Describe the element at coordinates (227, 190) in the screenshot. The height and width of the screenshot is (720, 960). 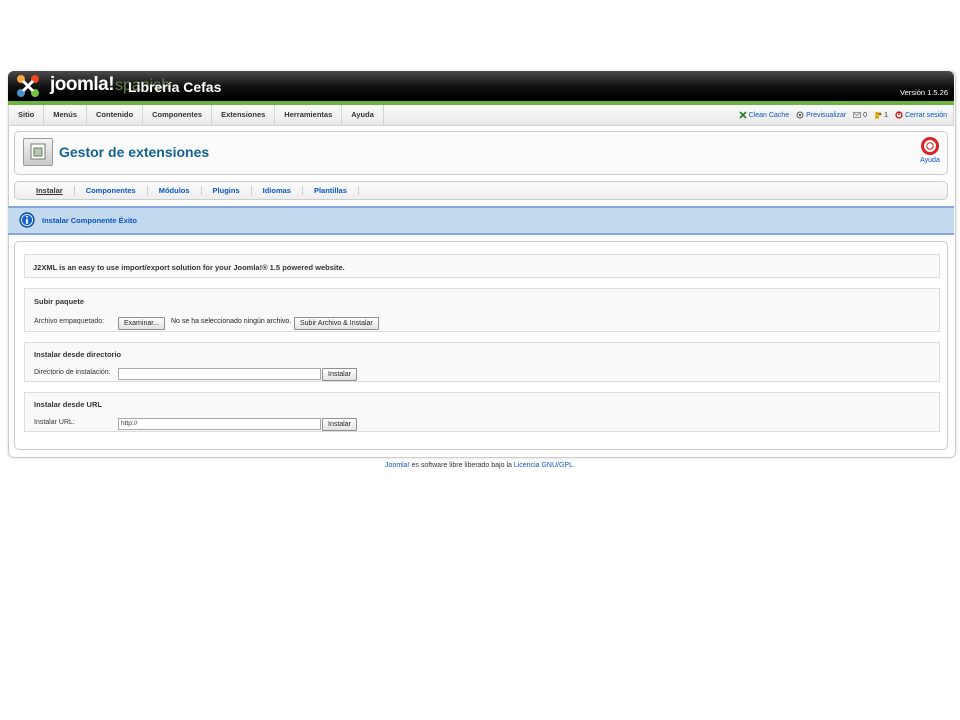
I see `submenu-plugins: Plugins` at that location.